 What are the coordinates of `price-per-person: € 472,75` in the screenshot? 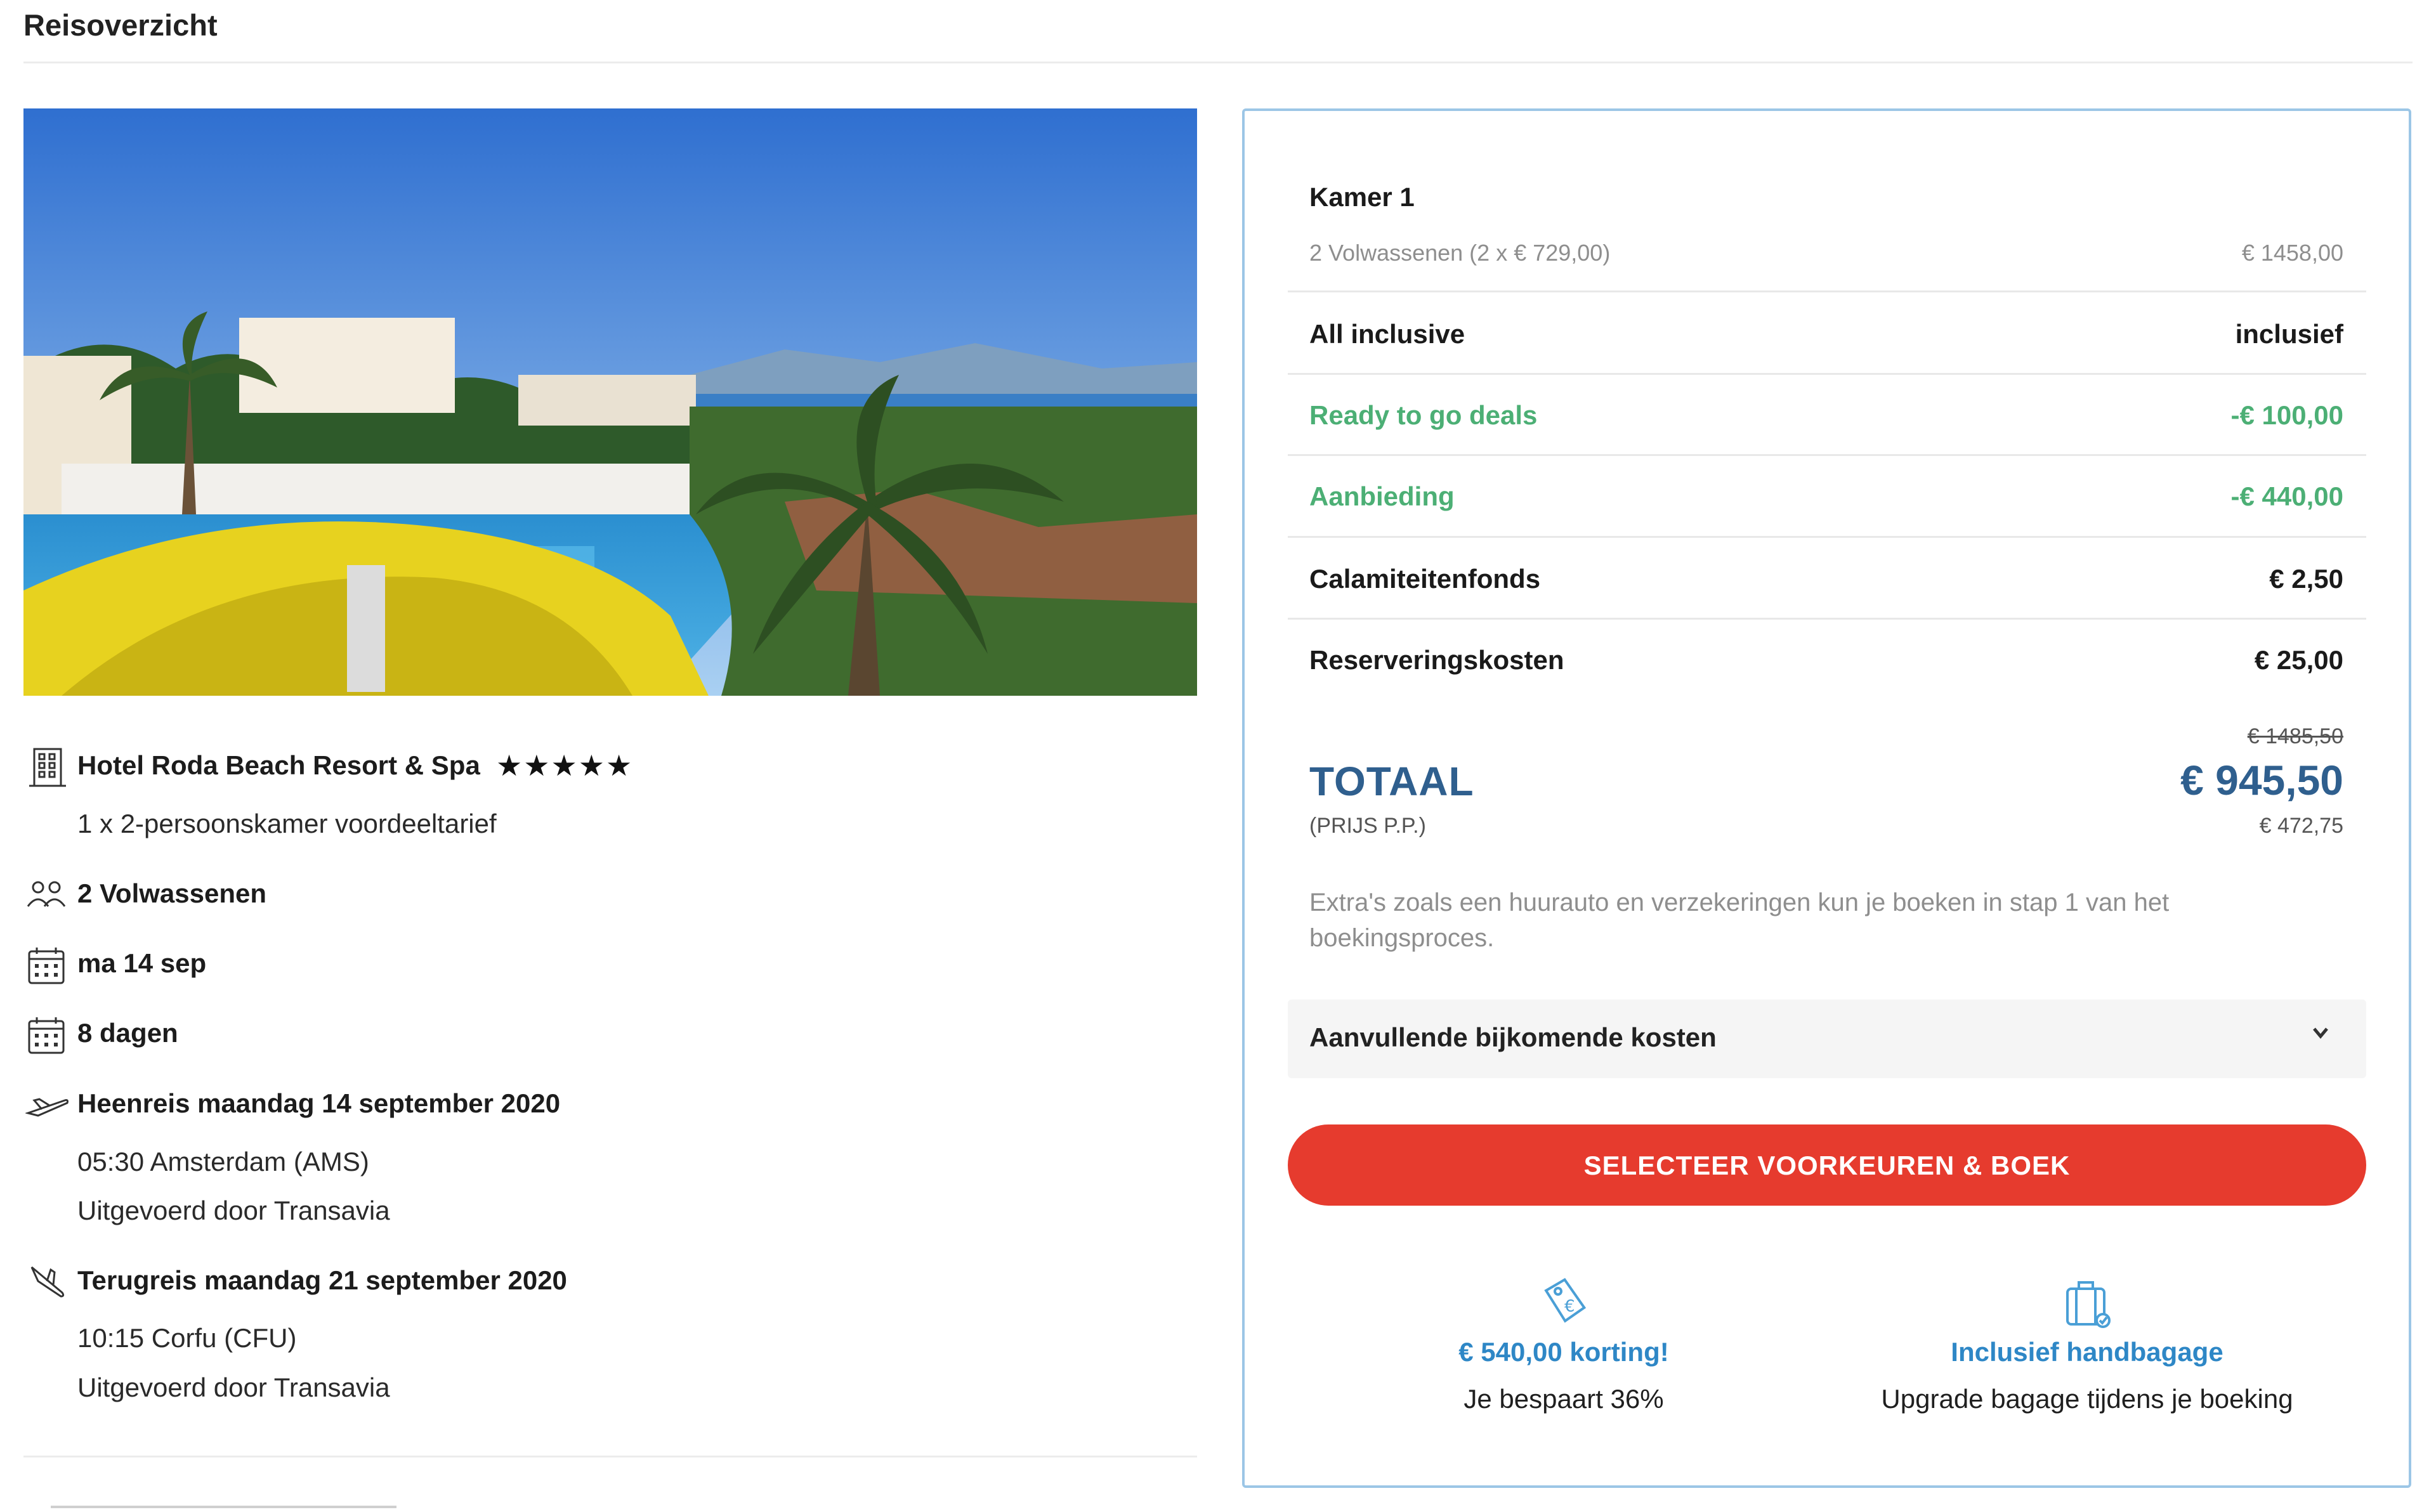 It's located at (2301, 826).